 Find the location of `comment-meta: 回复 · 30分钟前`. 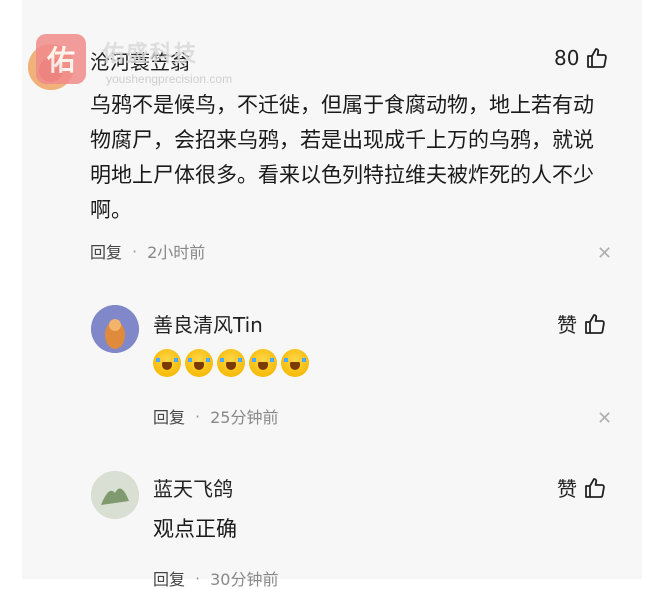

comment-meta: 回复 · 30分钟前 is located at coordinates (215, 578).